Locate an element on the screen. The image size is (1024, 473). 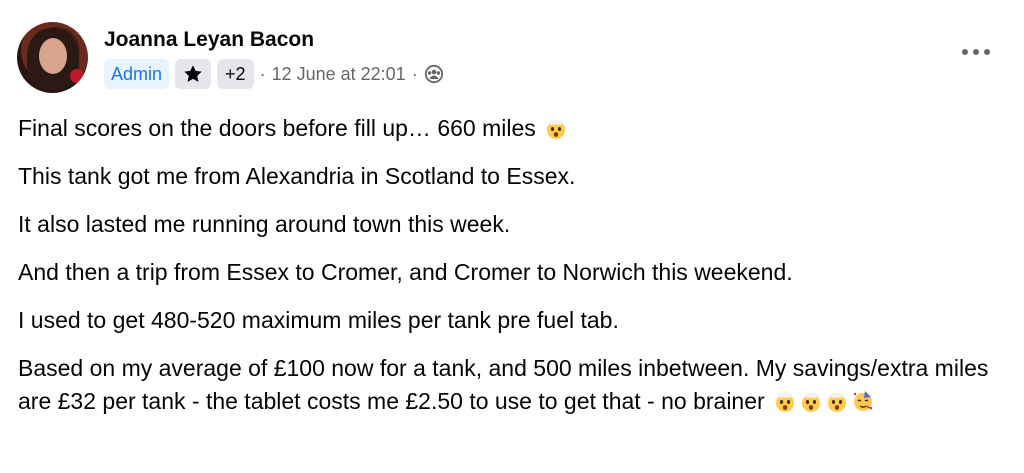
post-meta: Admin +2 · 12 June at 22:01 · is located at coordinates (274, 74).